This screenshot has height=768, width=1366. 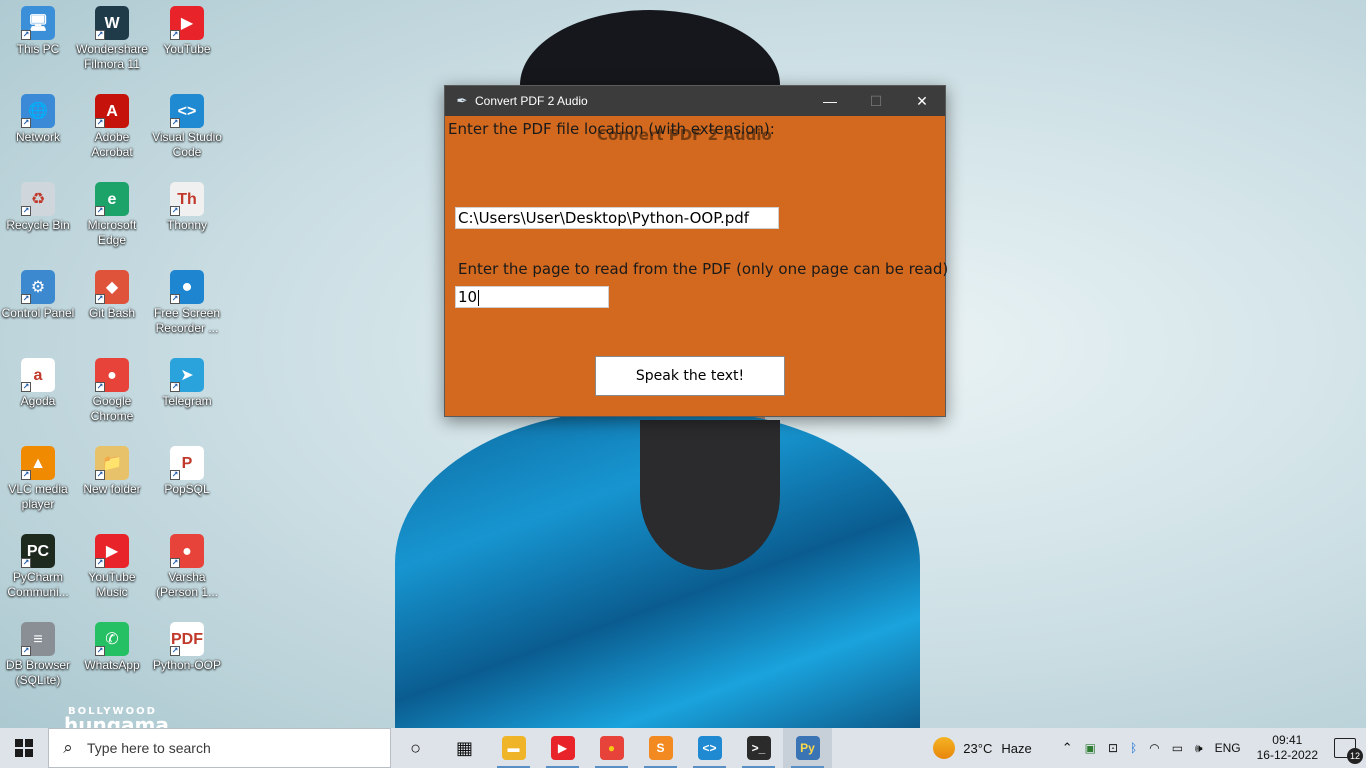 What do you see at coordinates (38, 31) in the screenshot?
I see `desktop-icon-computer: 🖥 ↗ This PC` at bounding box center [38, 31].